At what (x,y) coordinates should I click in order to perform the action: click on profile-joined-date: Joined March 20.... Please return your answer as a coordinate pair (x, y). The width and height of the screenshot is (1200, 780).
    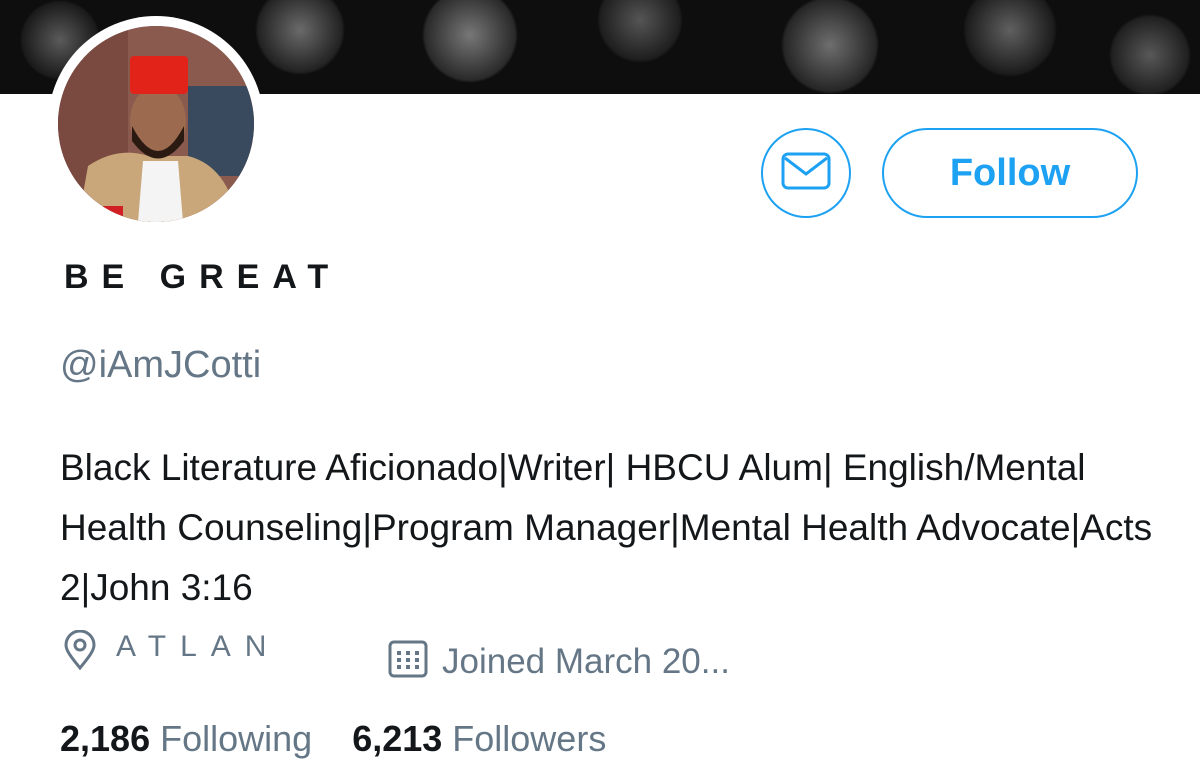
    Looking at the image, I should click on (559, 661).